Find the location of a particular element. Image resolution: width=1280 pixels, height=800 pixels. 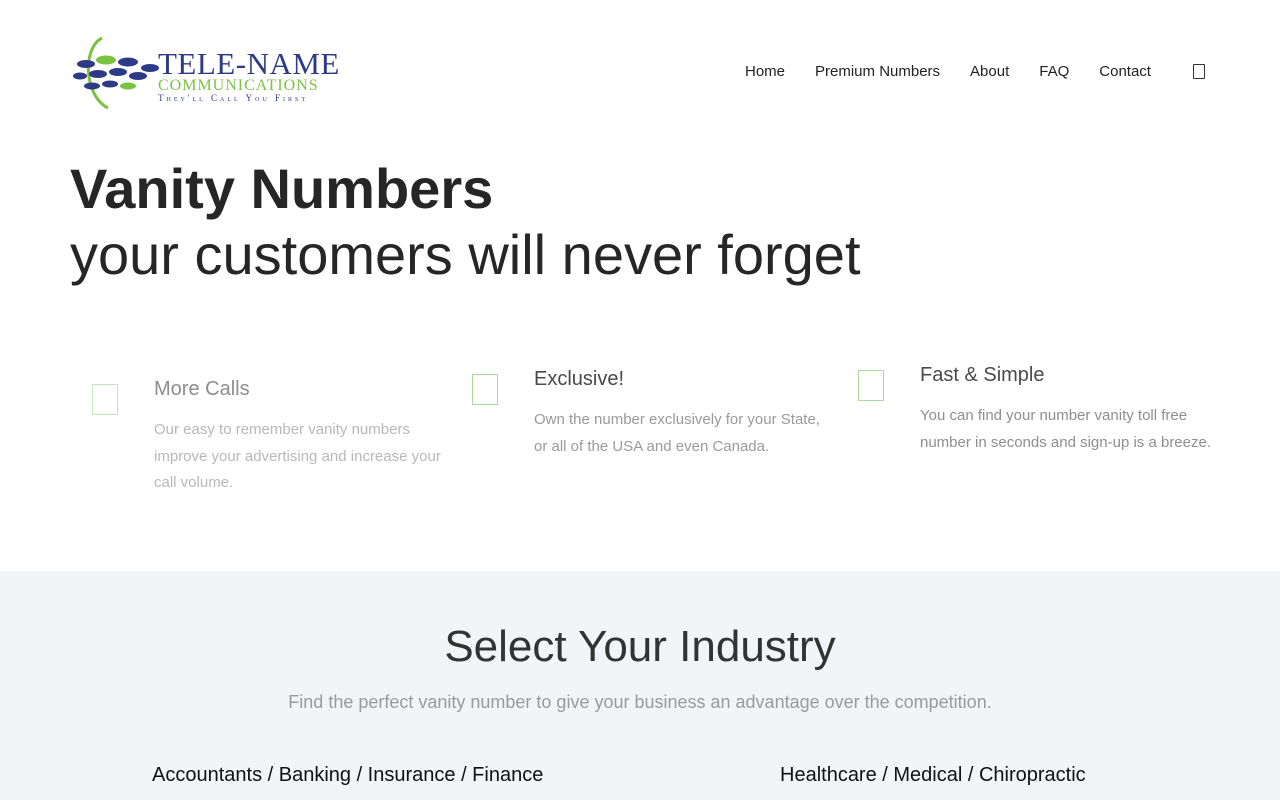

logo-subtitle: COMMUNICATIONS is located at coordinates (238, 85).